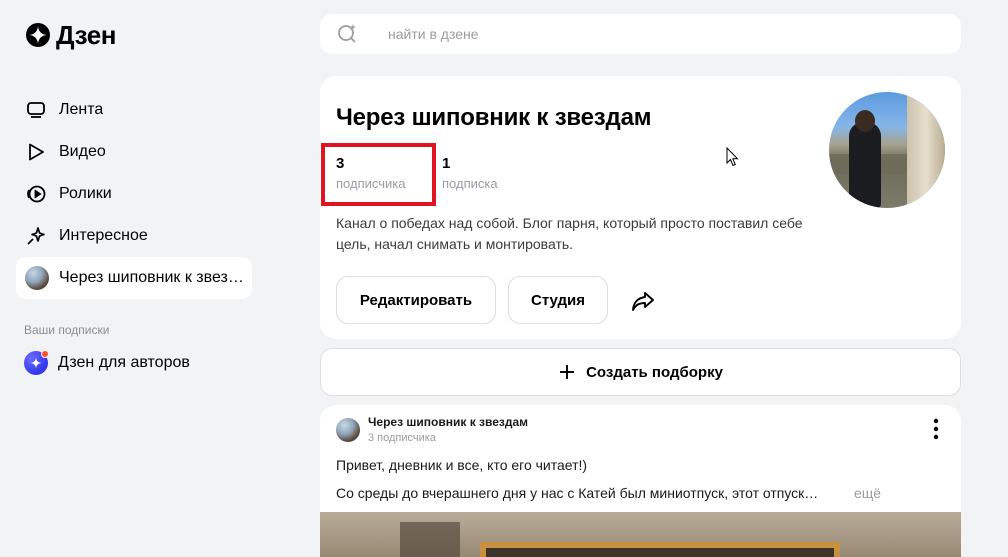 The image size is (1008, 557). Describe the element at coordinates (448, 422) in the screenshot. I see `post-author-name: Через шиповник к звездам` at that location.